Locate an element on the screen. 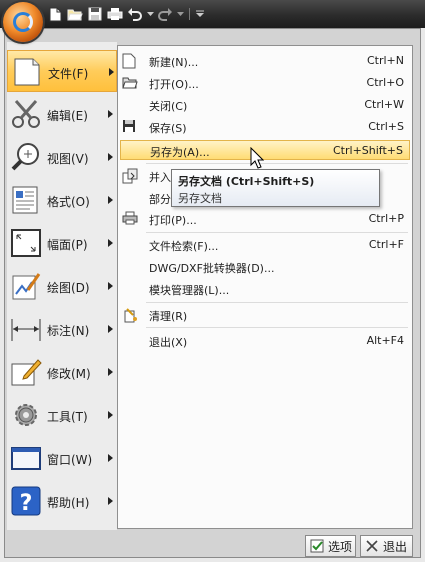  close-icon is located at coordinates (372, 546).